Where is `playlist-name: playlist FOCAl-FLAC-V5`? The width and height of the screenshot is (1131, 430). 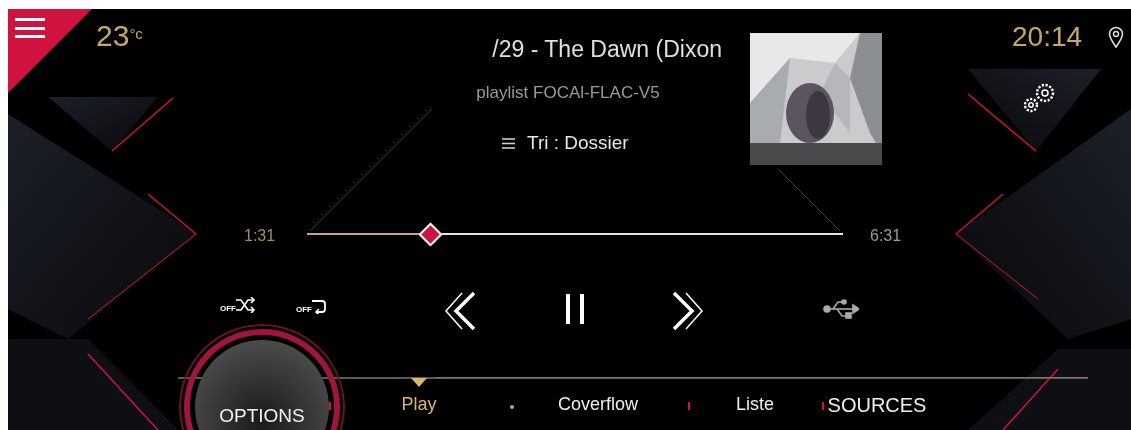 playlist-name: playlist FOCAl-FLAC-V5 is located at coordinates (568, 93).